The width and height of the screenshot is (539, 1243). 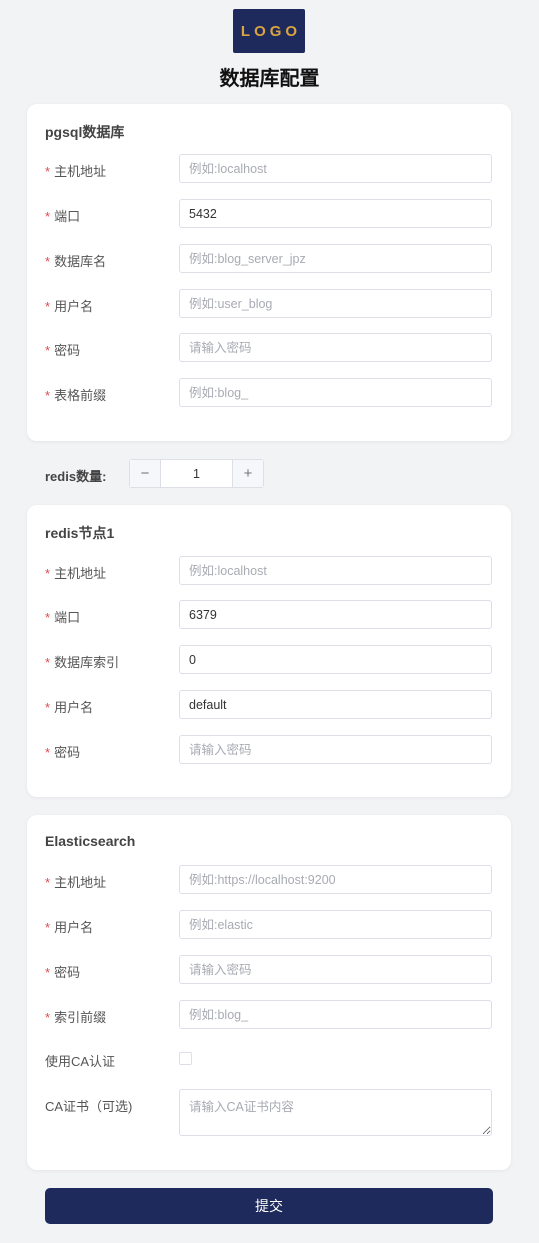 I want to click on redis-dbindex-label: * 数据库索引, so click(x=82, y=662).